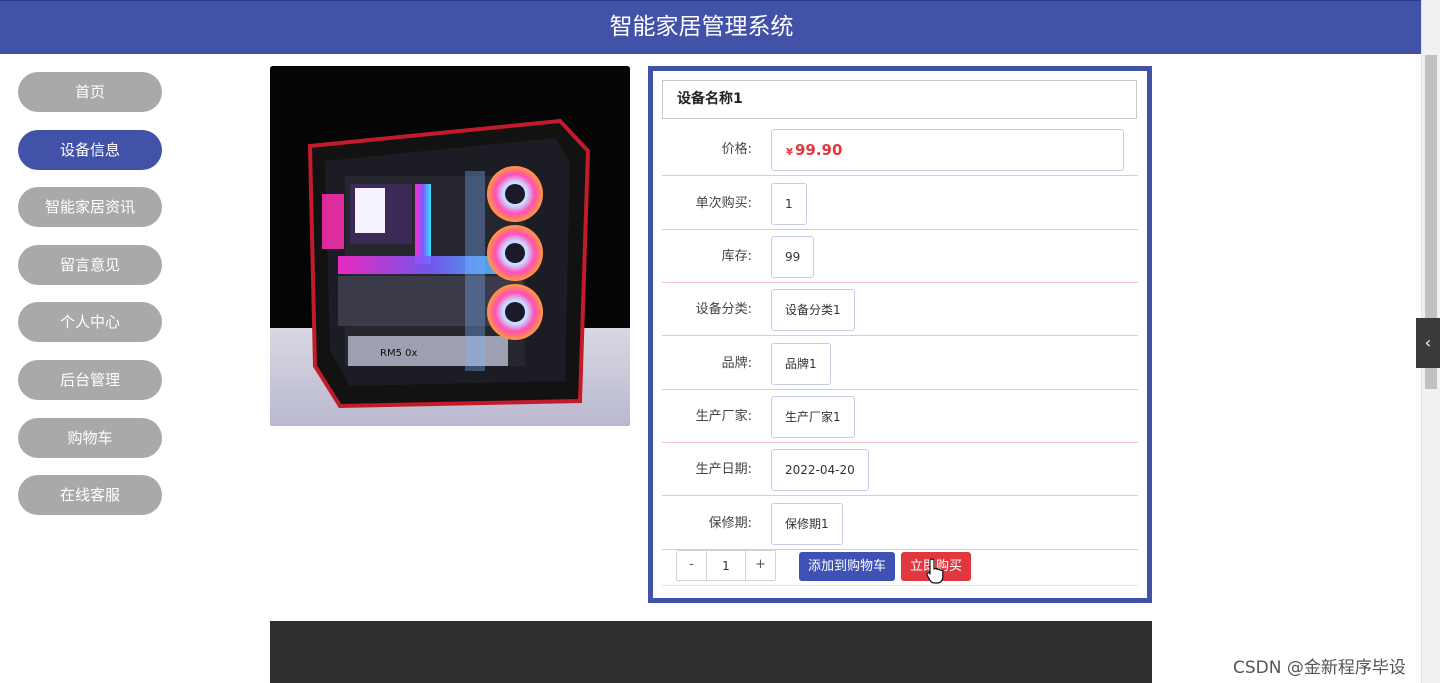 The image size is (1440, 683). Describe the element at coordinates (723, 203) in the screenshot. I see `single-purchase-label: 单次购买:` at that location.